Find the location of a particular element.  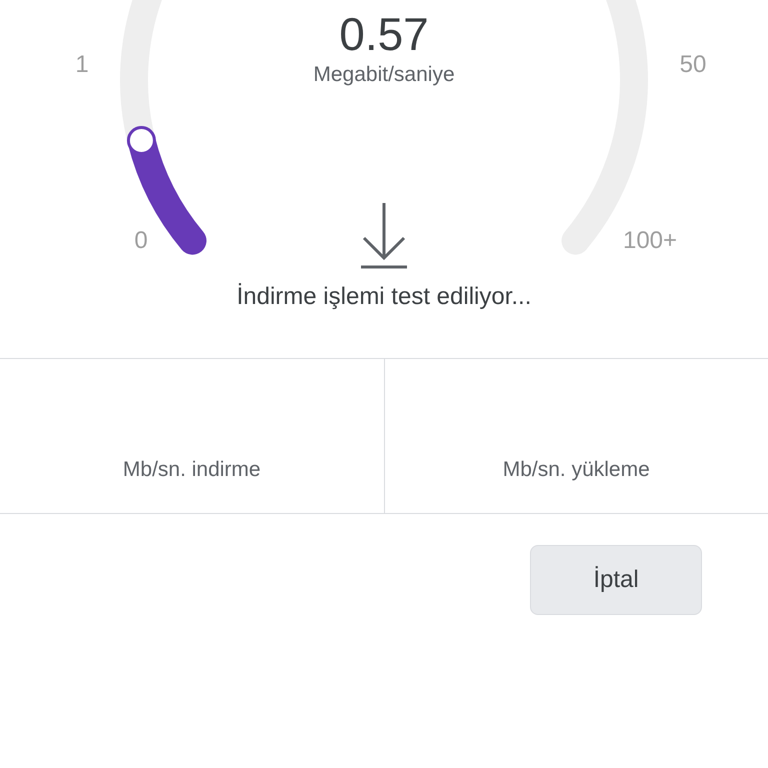

scale-label: 50 is located at coordinates (693, 64).